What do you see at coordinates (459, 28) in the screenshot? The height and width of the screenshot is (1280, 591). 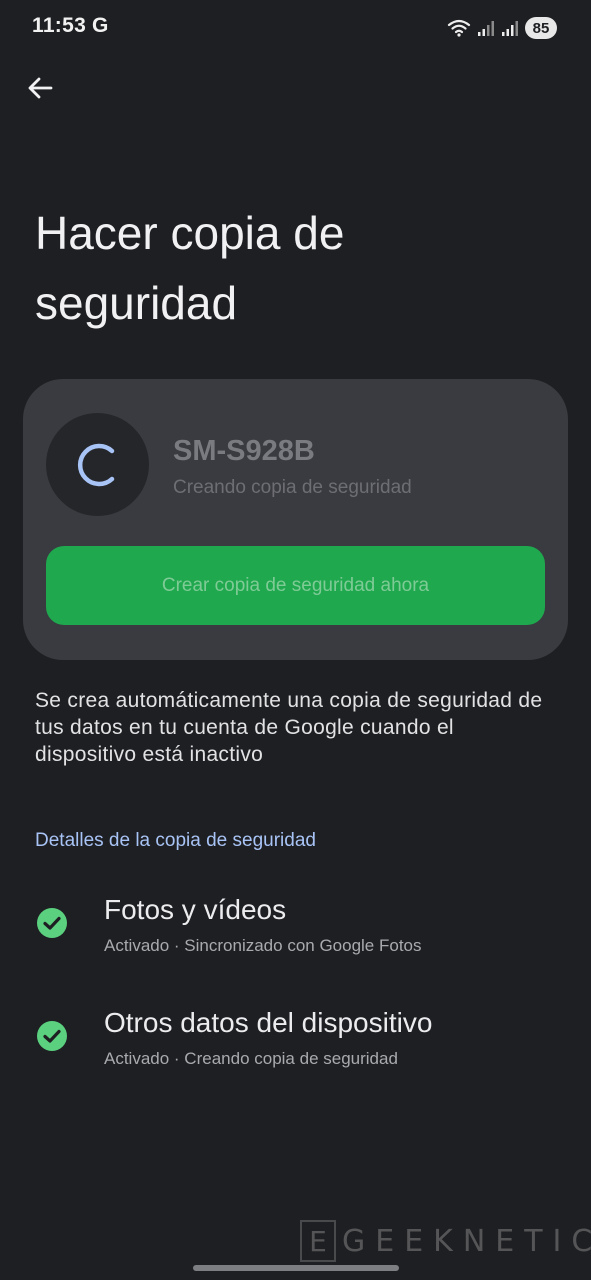 I see `wifi-icon` at bounding box center [459, 28].